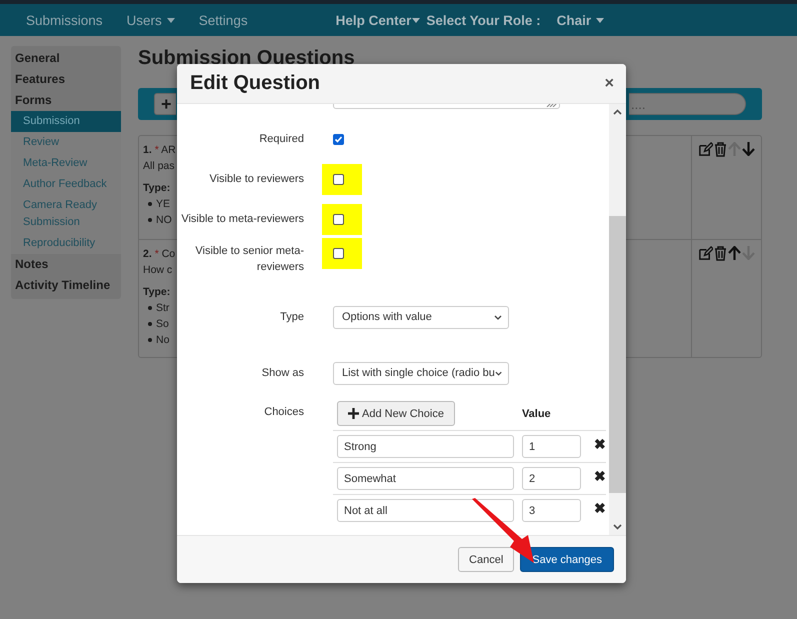 Image resolution: width=797 pixels, height=619 pixels. Describe the element at coordinates (242, 219) in the screenshot. I see `field-label: Visible to meta-reviewers` at that location.